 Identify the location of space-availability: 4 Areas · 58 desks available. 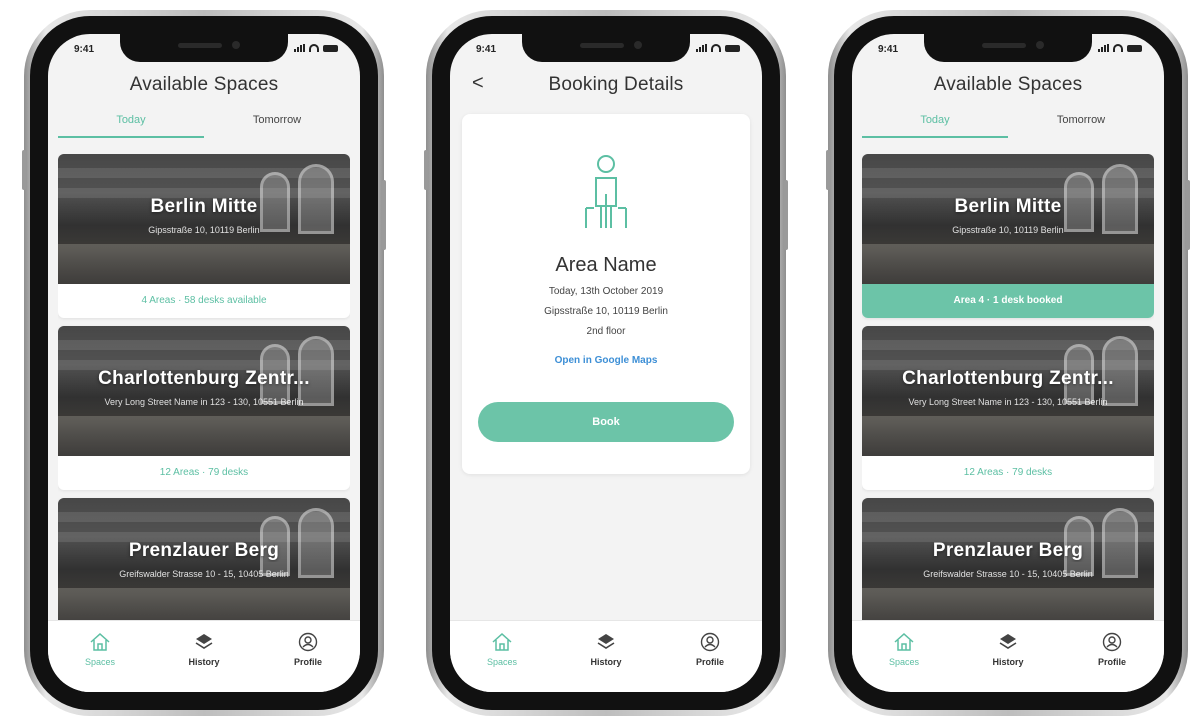
(204, 300).